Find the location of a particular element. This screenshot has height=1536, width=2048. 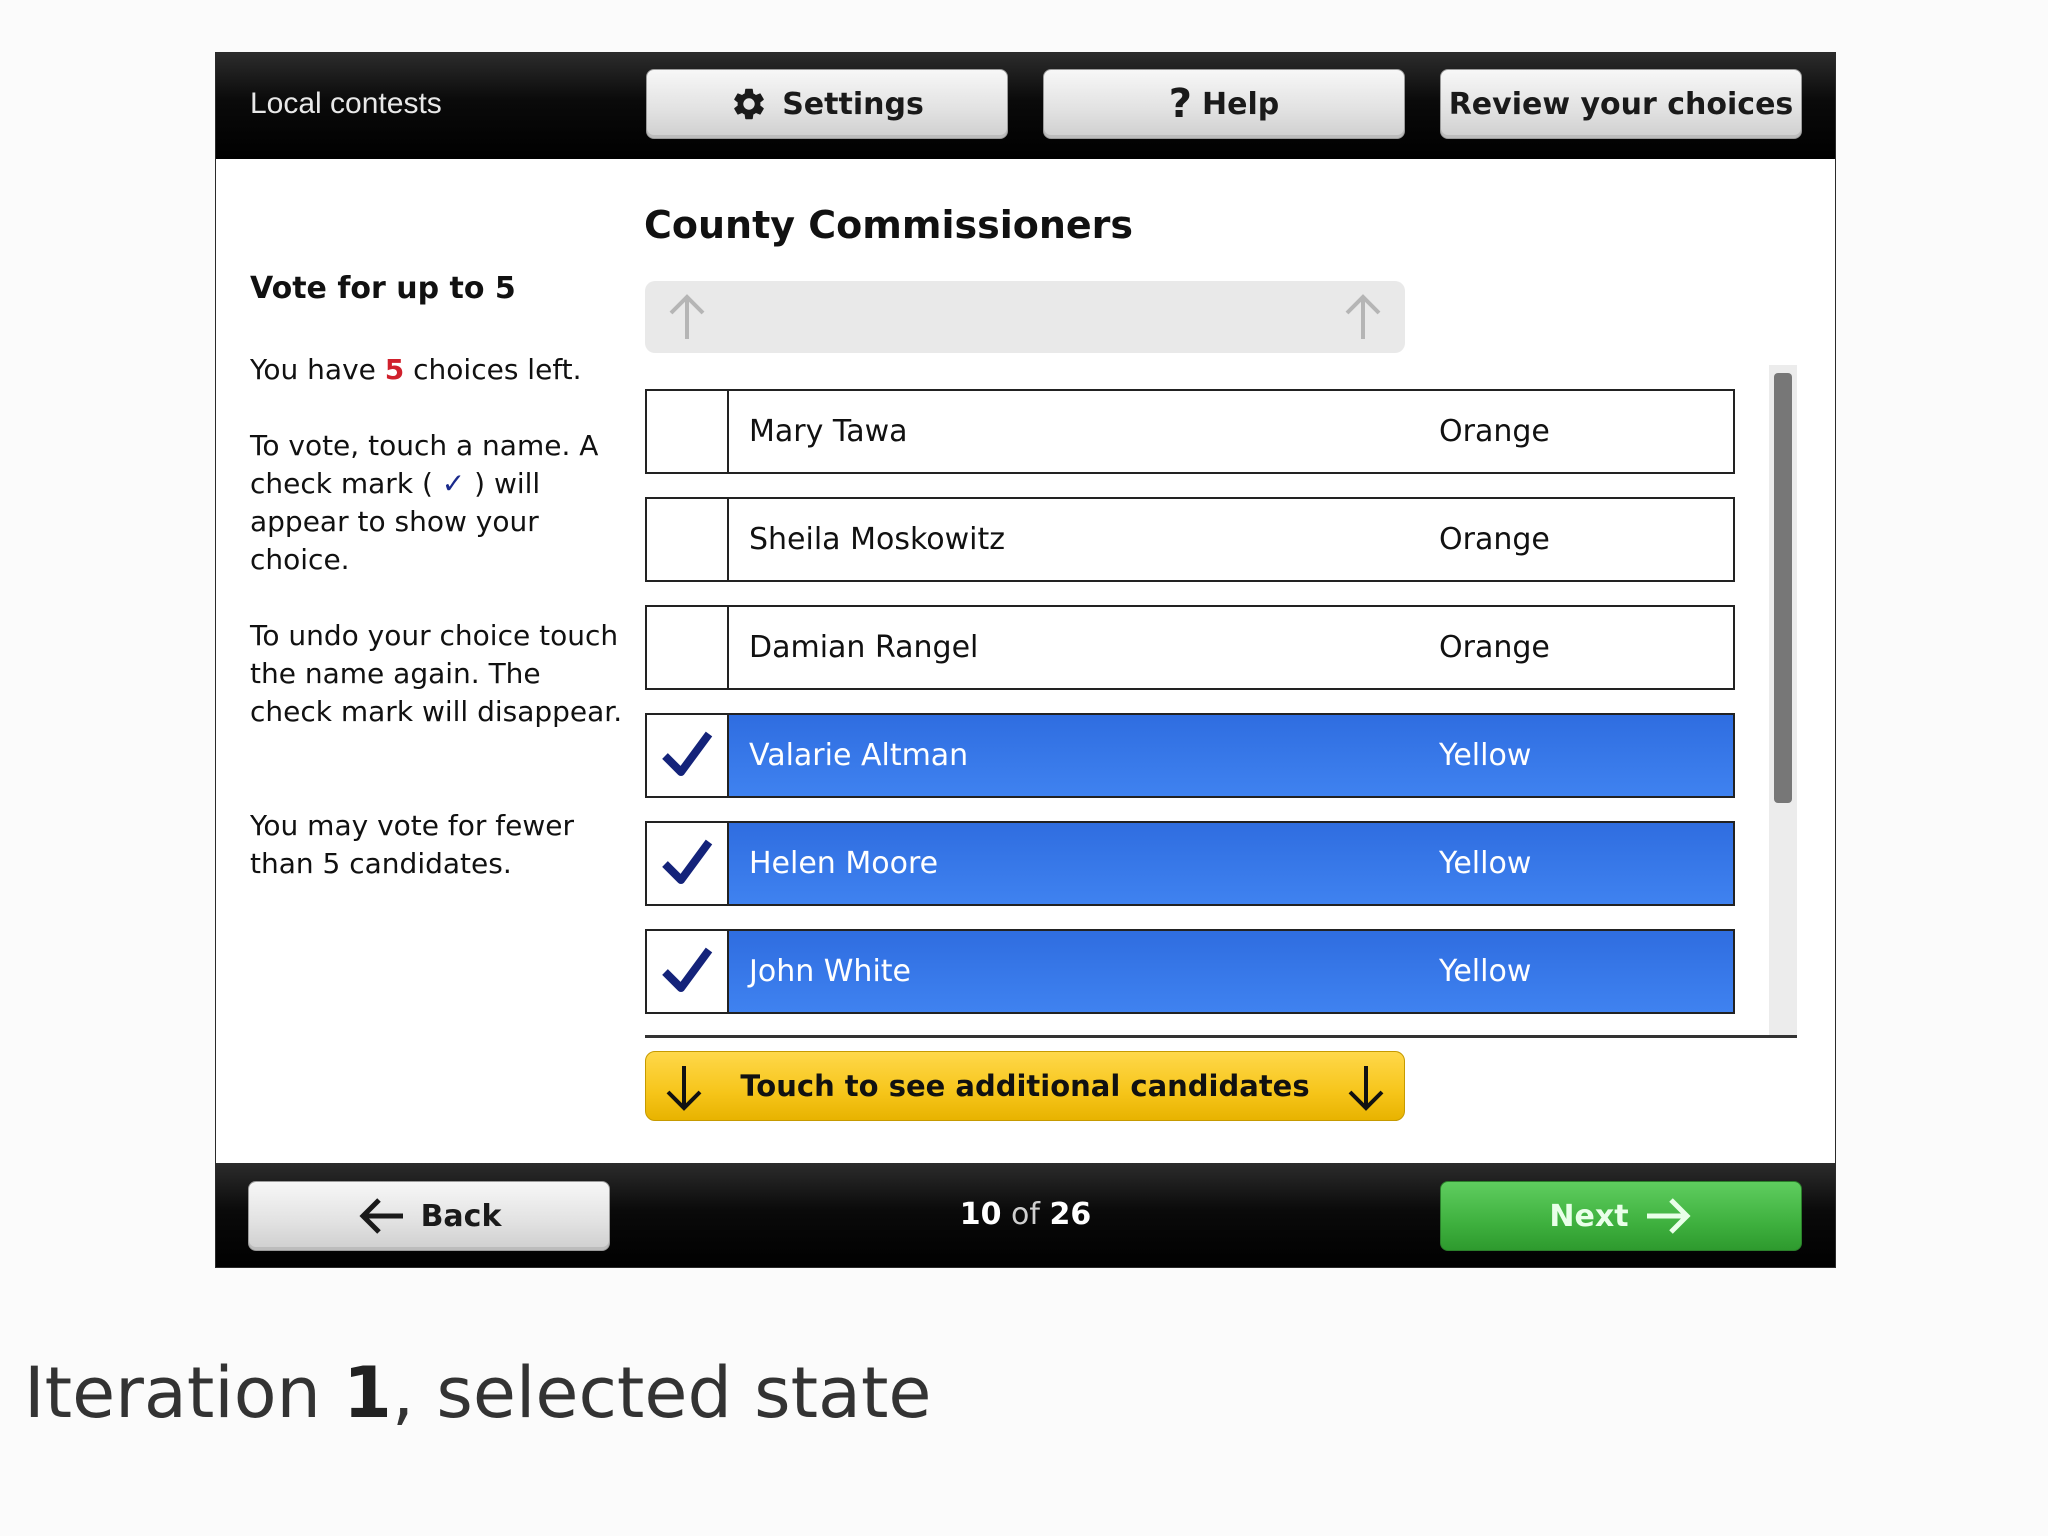

choices-left-count: 5 is located at coordinates (394, 369).